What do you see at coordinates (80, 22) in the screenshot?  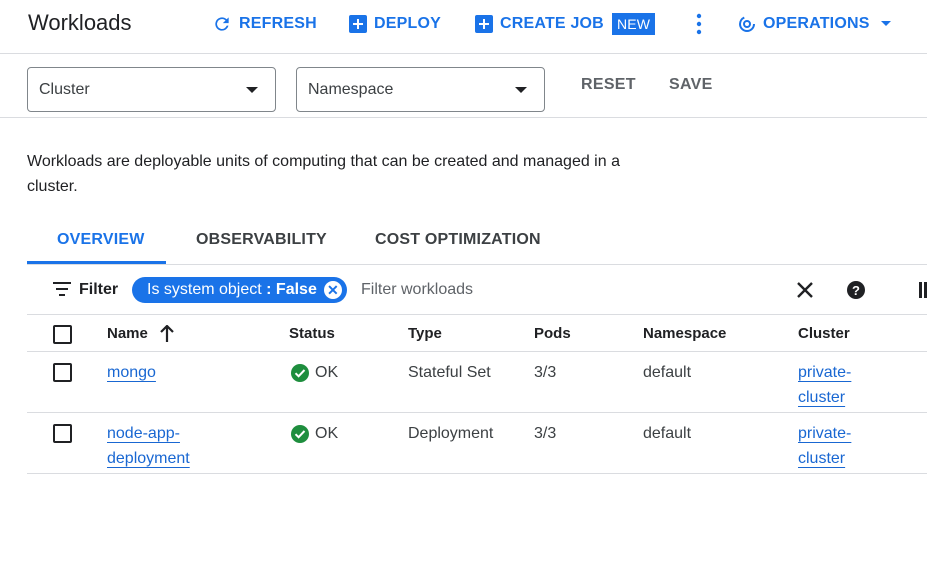 I see `page-title: Workloads` at bounding box center [80, 22].